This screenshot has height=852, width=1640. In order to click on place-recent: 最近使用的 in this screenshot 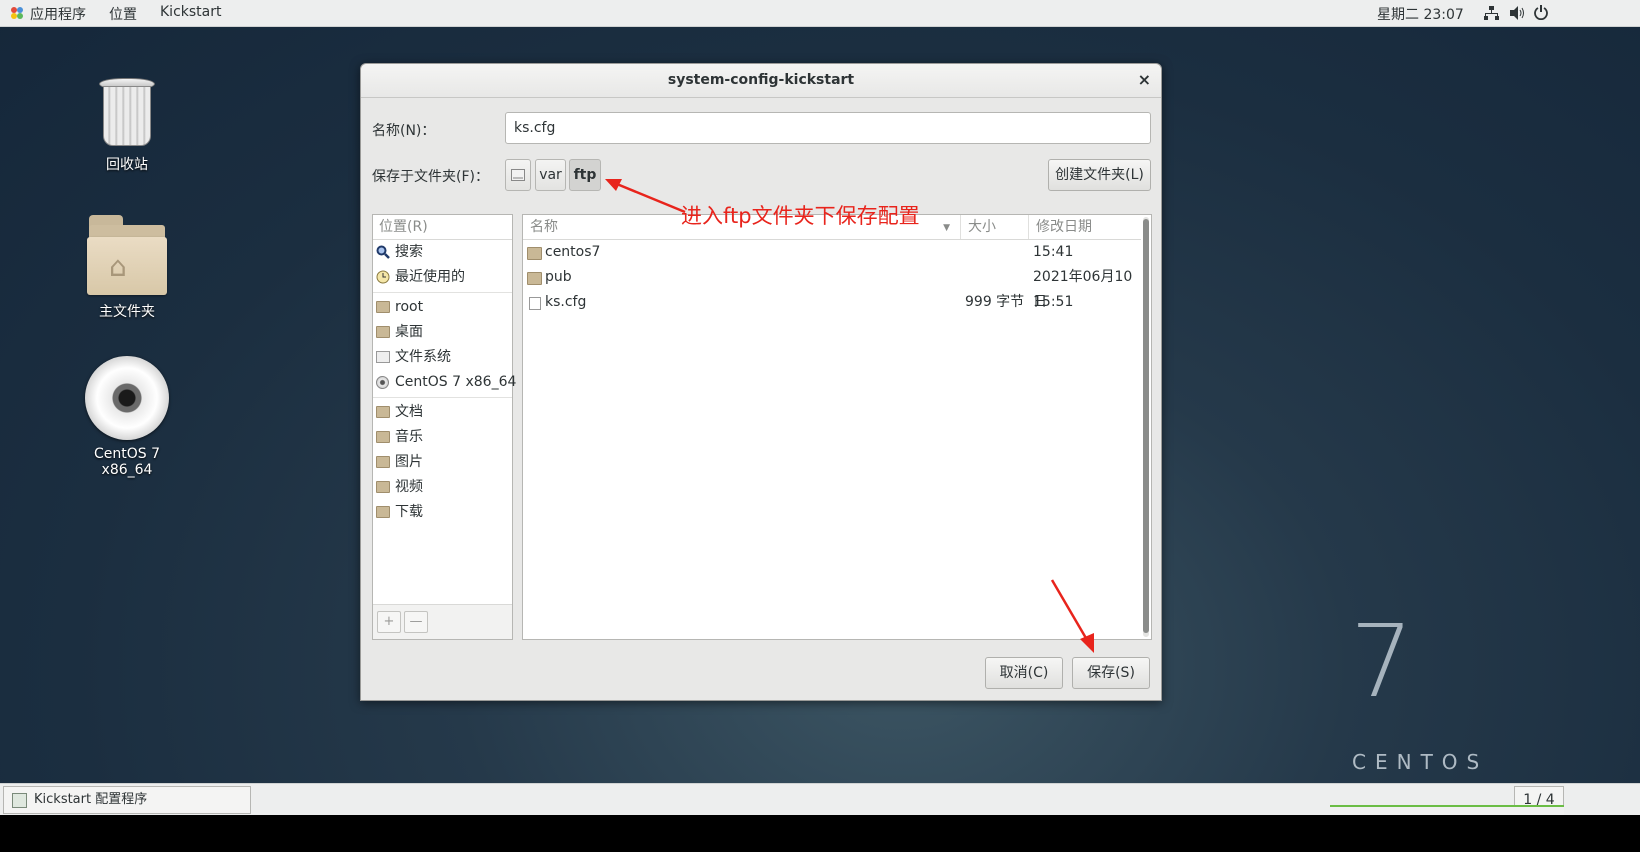, I will do `click(442, 277)`.